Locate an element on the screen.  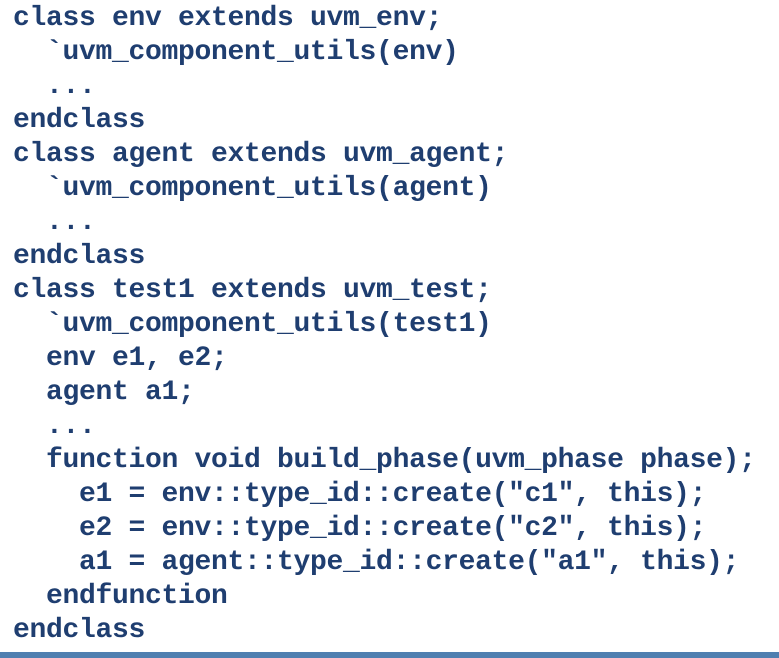
code-line-agent-utils: `uvm_component_utils(agent) is located at coordinates (252, 188).